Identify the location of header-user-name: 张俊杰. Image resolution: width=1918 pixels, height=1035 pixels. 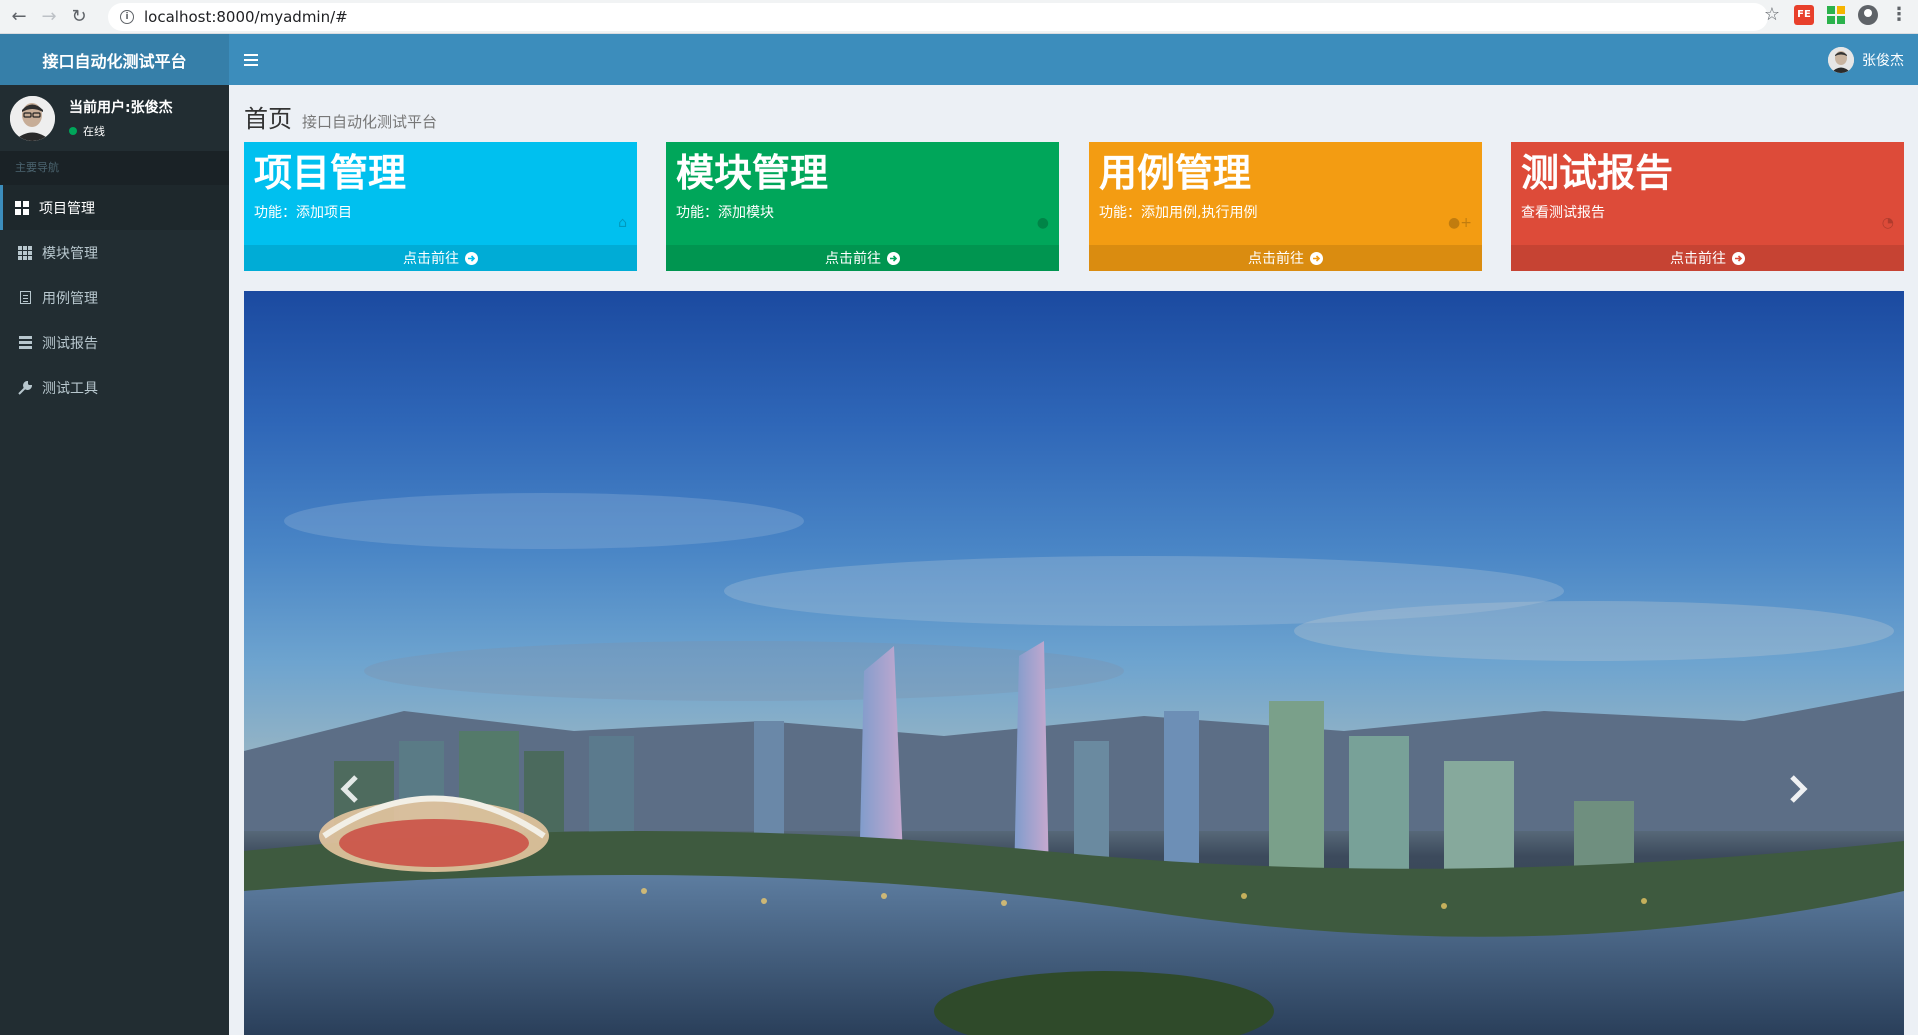
(1883, 60).